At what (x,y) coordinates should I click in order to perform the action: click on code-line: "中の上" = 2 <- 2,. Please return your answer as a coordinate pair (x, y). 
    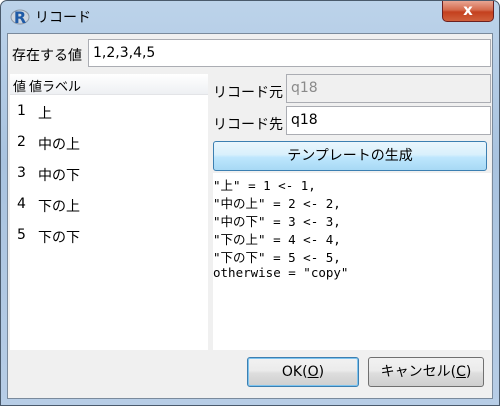
    Looking at the image, I should click on (277, 203).